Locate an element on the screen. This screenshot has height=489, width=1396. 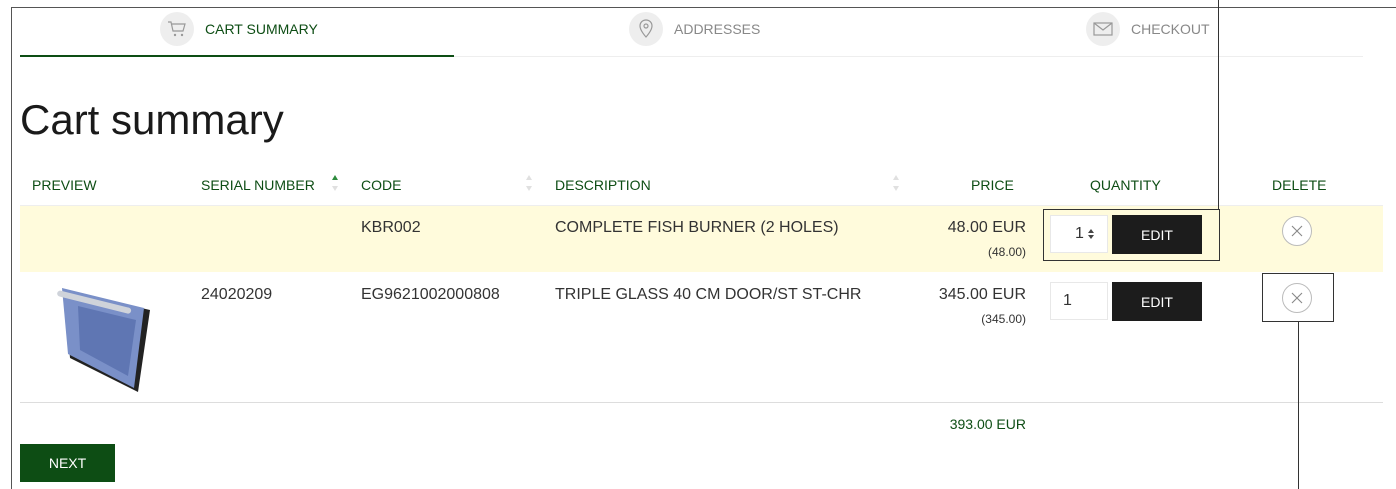
quantity-input: 1 is located at coordinates (1079, 301).